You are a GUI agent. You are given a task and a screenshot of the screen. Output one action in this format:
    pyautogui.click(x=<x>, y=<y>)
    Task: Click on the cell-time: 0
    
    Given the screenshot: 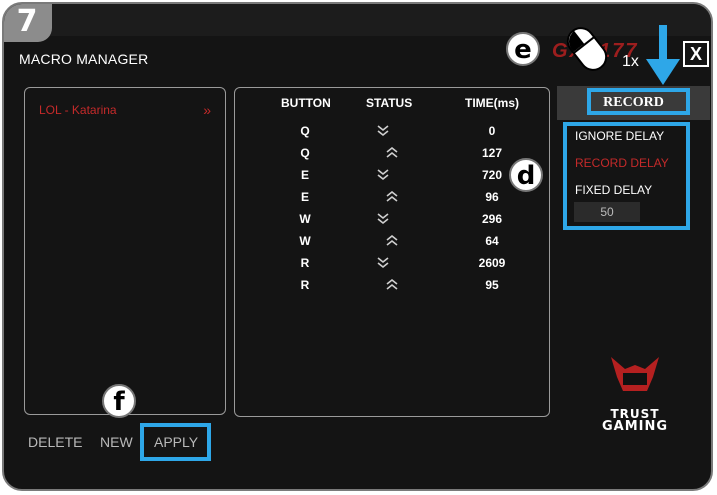 What is the action you would take?
    pyautogui.click(x=492, y=131)
    